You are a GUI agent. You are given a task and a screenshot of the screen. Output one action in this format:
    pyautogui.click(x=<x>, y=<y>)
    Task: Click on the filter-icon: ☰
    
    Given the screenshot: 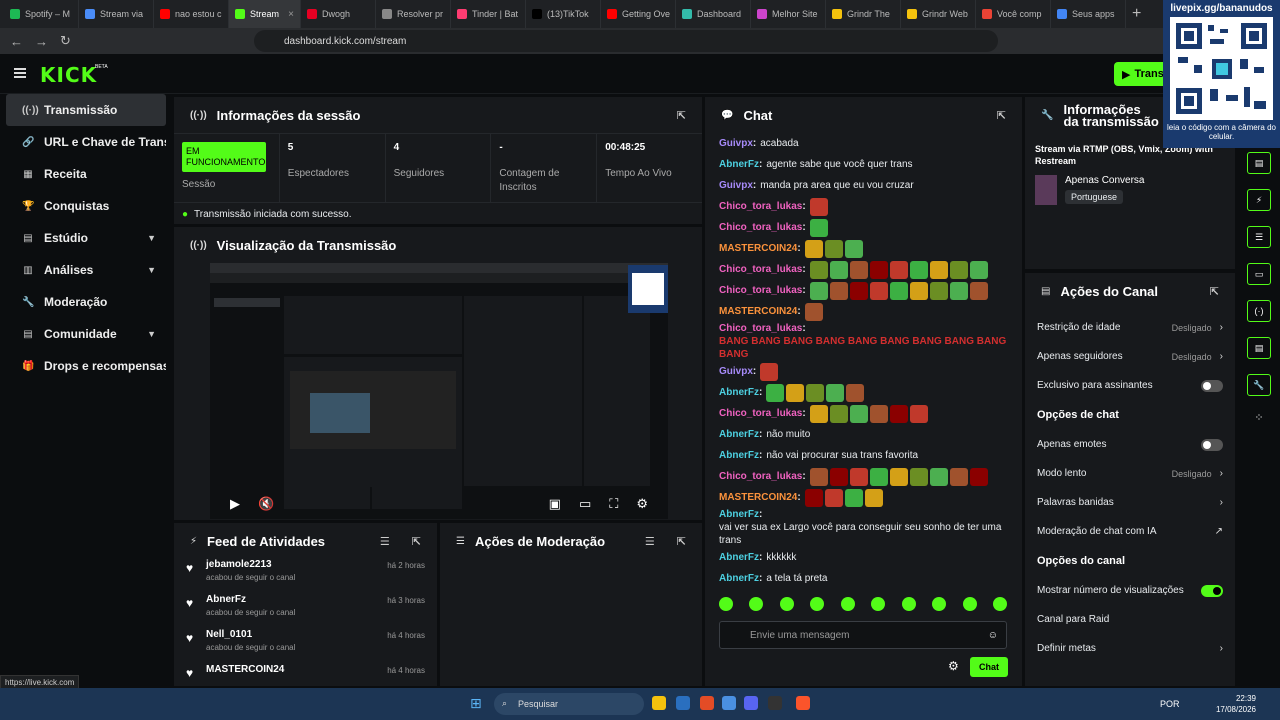 What is the action you would take?
    pyautogui.click(x=385, y=541)
    